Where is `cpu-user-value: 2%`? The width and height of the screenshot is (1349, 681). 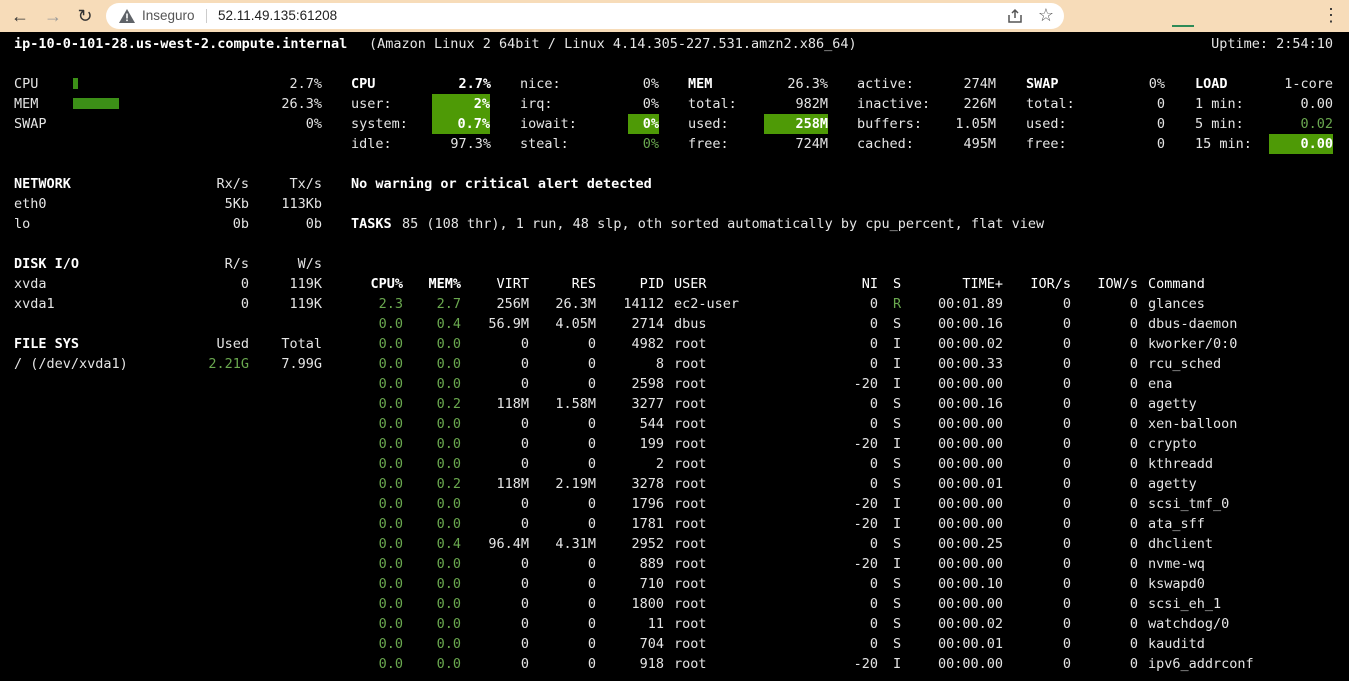
cpu-user-value: 2% is located at coordinates (461, 104).